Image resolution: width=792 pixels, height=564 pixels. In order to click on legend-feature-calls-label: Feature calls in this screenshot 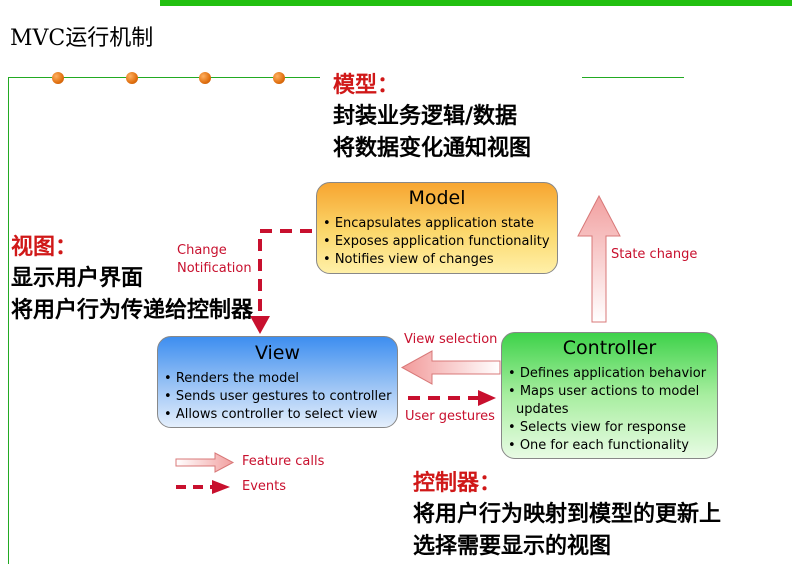, I will do `click(283, 461)`.